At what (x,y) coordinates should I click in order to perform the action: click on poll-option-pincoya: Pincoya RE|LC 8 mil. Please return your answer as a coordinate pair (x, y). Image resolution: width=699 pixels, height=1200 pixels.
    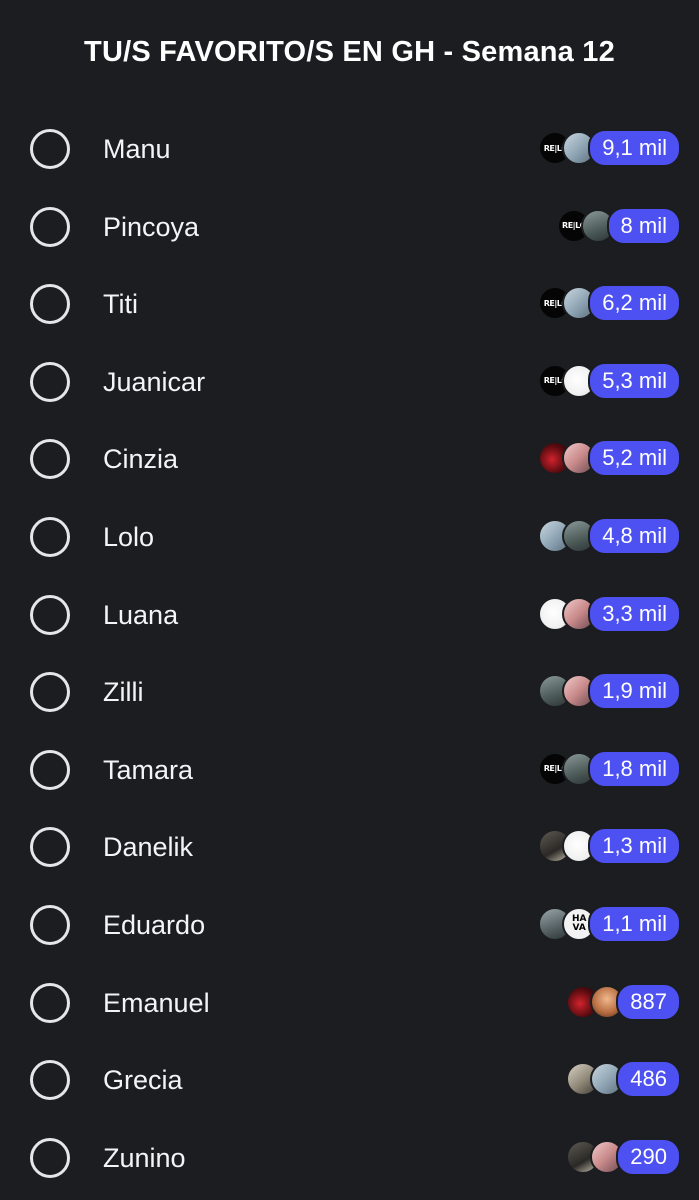
    Looking at the image, I should click on (349, 227).